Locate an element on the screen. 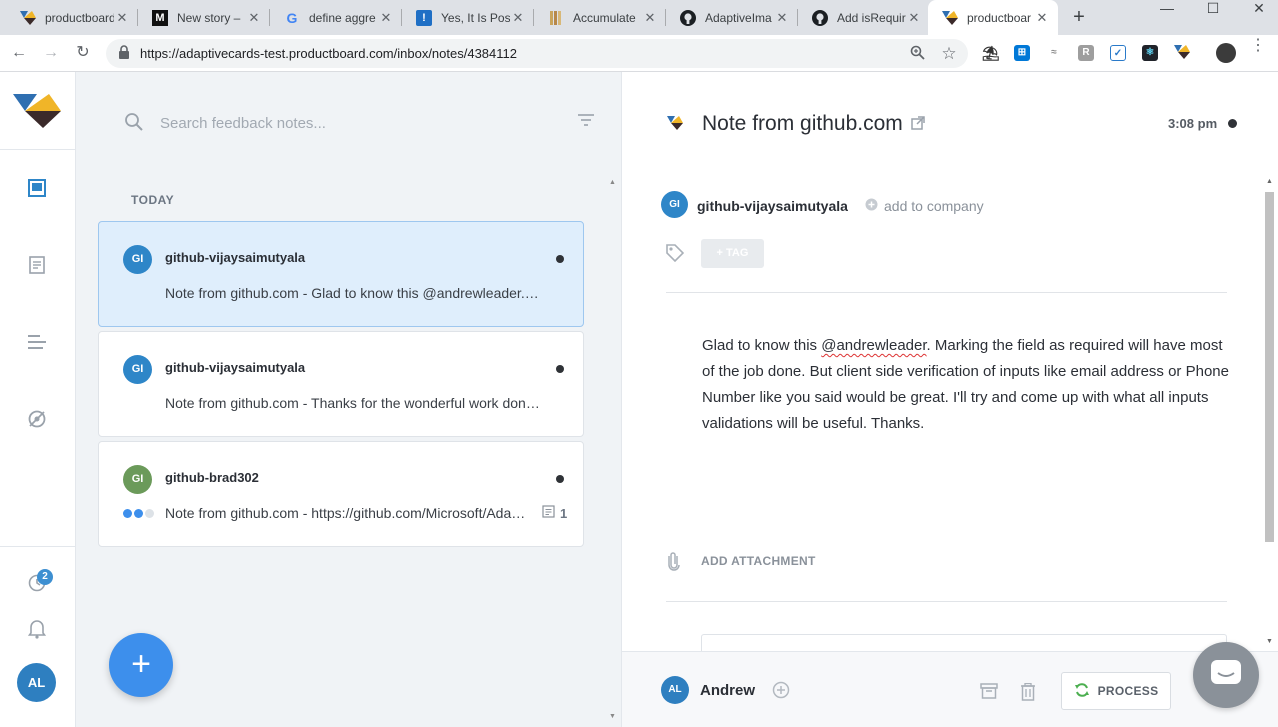 The image size is (1278, 727). roadmap-icon is located at coordinates (37, 342).